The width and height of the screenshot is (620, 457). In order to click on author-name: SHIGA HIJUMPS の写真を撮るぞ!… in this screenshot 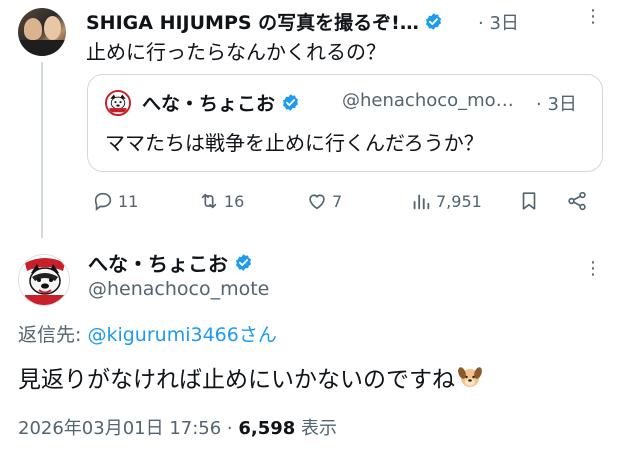, I will do `click(264, 21)`.